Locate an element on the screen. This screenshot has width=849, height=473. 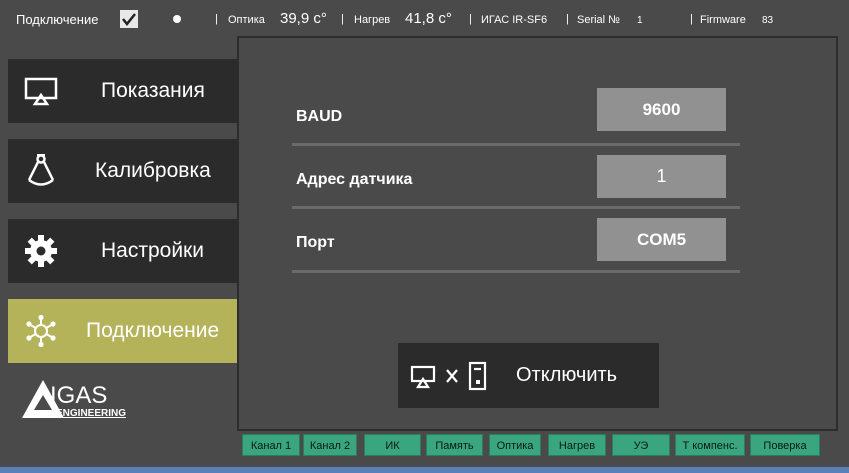
checkmark-icon is located at coordinates (129, 20).